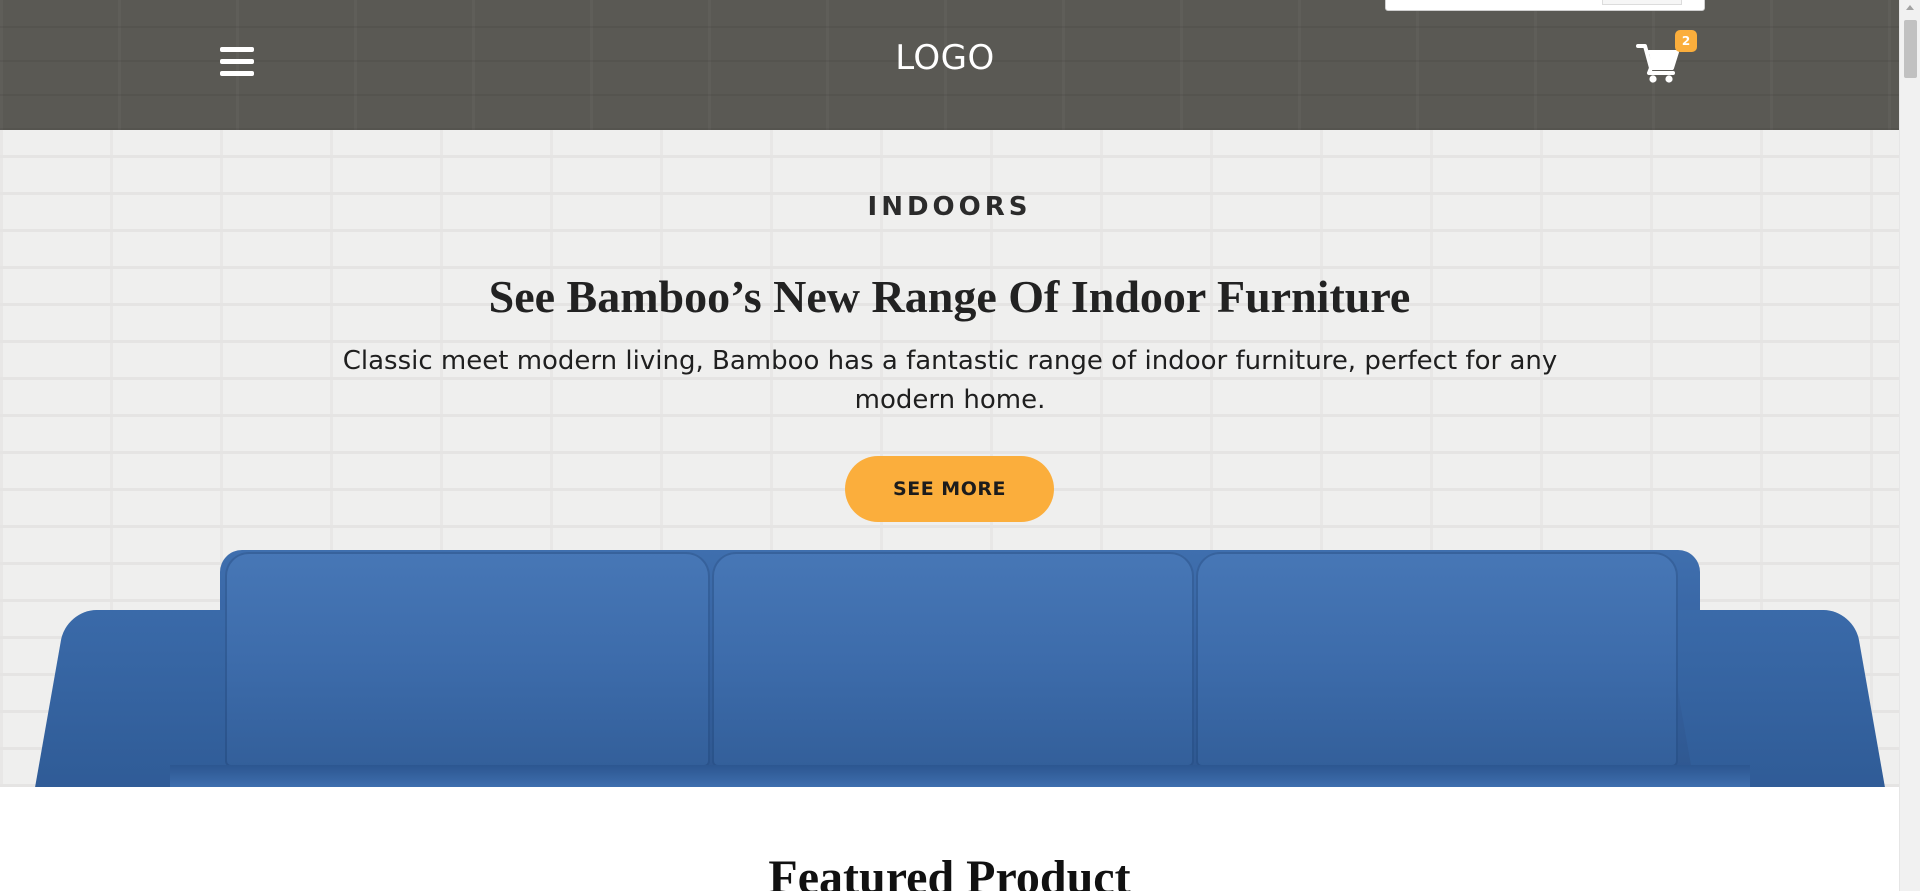 This screenshot has width=1920, height=891. I want to click on vertical-scrollbar, so click(1909, 445).